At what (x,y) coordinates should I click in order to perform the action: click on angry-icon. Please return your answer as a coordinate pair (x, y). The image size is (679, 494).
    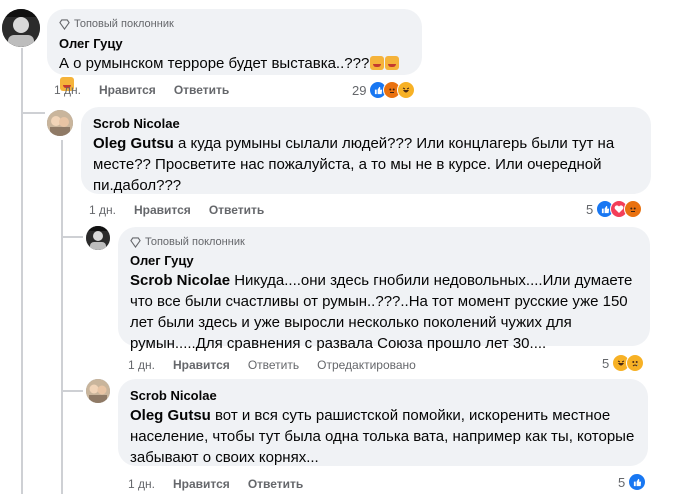
    Looking at the image, I should click on (633, 209).